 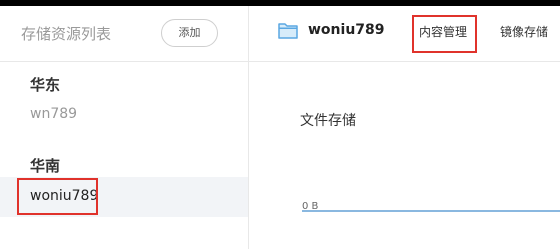 I want to click on sidebar-header: 存储资源列表 添加, so click(x=124, y=34).